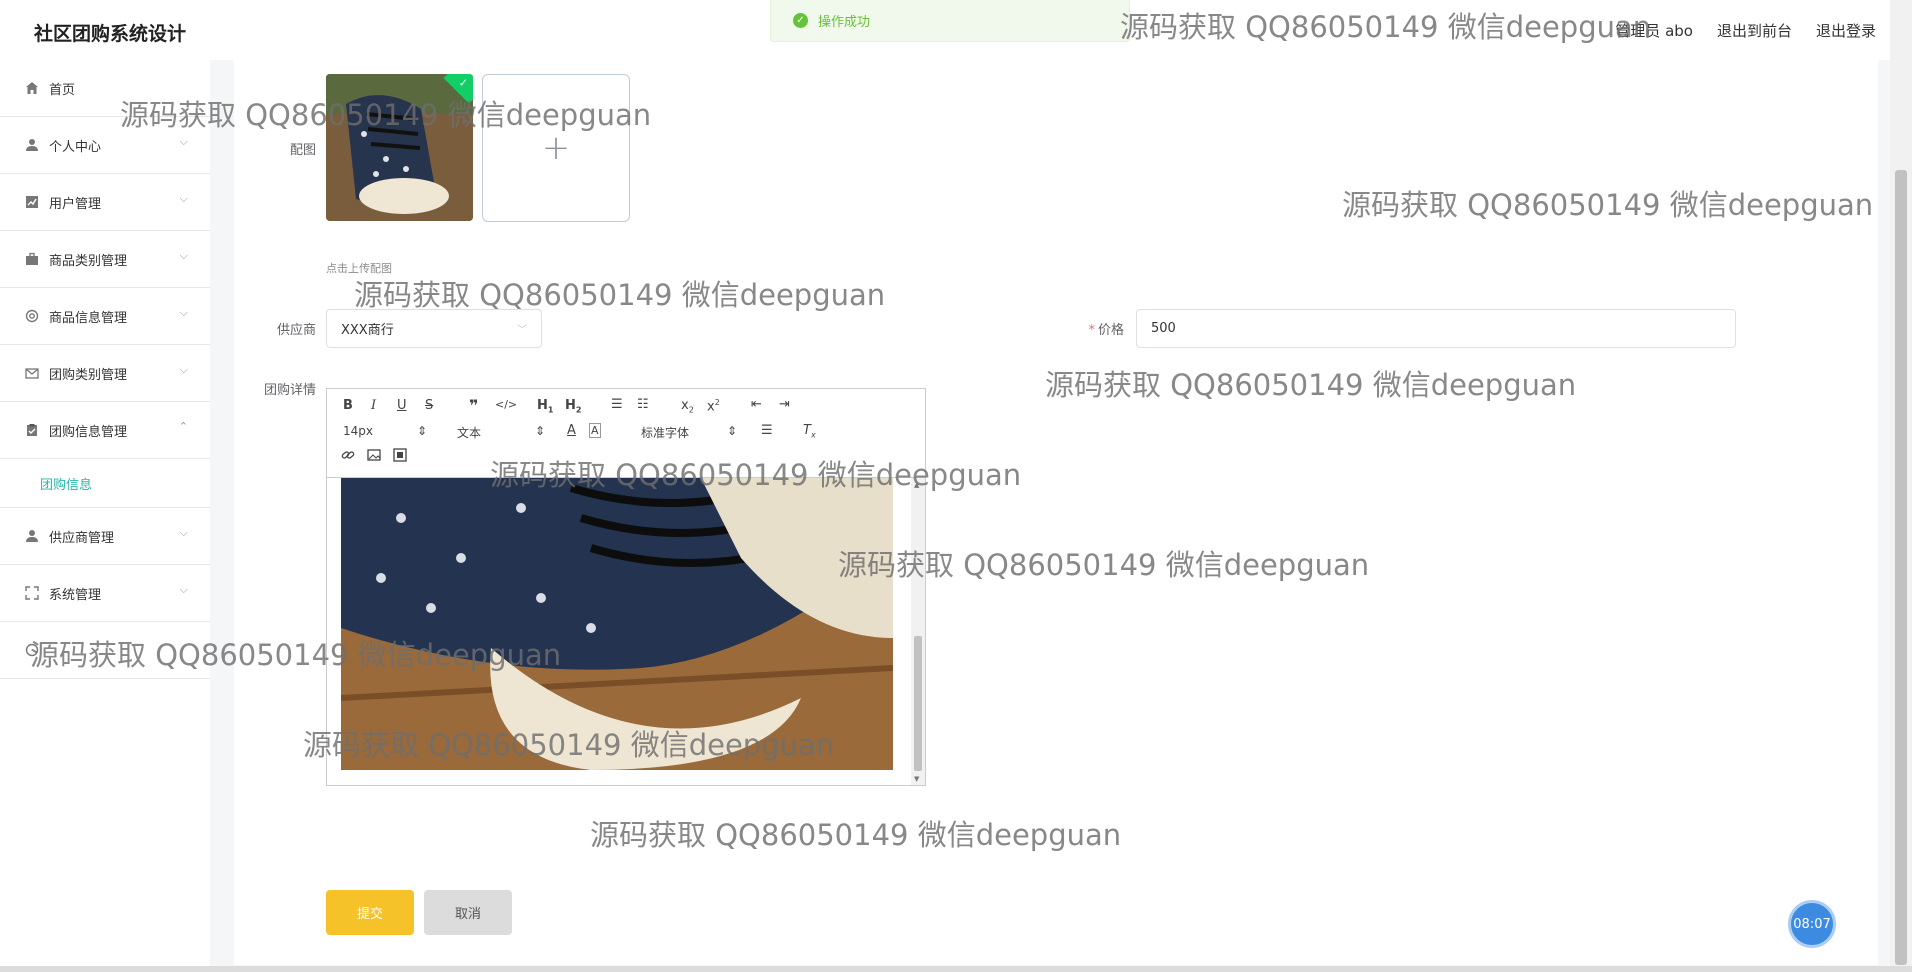  I want to click on sidebar-item-label: 供应商管理, so click(82, 538).